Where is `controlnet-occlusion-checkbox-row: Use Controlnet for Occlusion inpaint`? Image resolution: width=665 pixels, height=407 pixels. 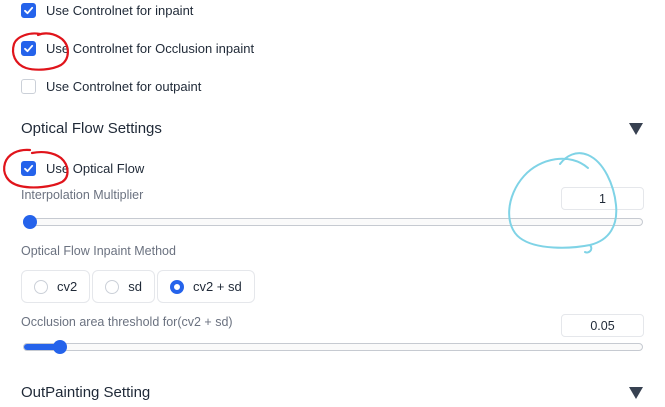 controlnet-occlusion-checkbox-row: Use Controlnet for Occlusion inpaint is located at coordinates (137, 48).